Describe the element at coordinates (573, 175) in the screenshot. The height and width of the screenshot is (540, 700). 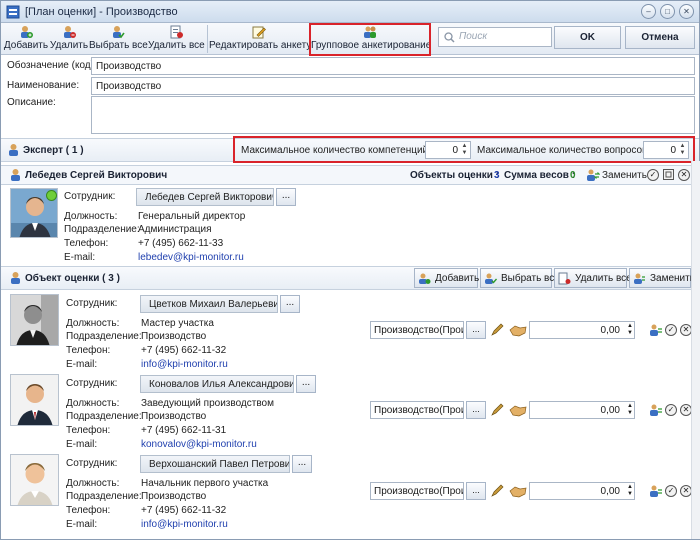
I see `weights-sum-value: 0` at that location.